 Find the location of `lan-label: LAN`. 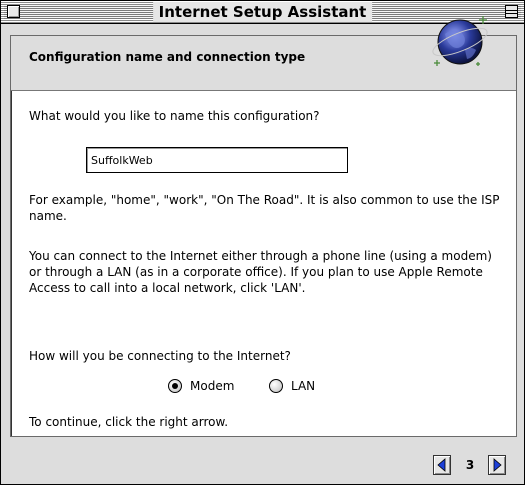

lan-label: LAN is located at coordinates (303, 386).